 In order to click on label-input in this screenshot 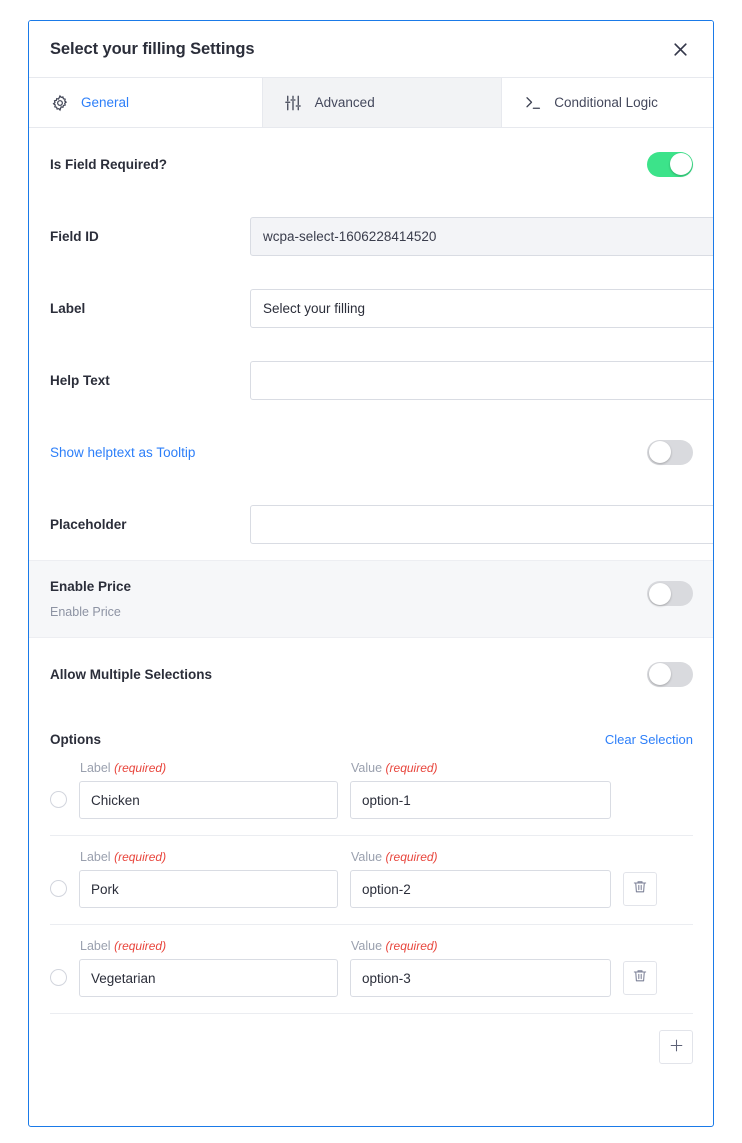, I will do `click(481, 308)`.